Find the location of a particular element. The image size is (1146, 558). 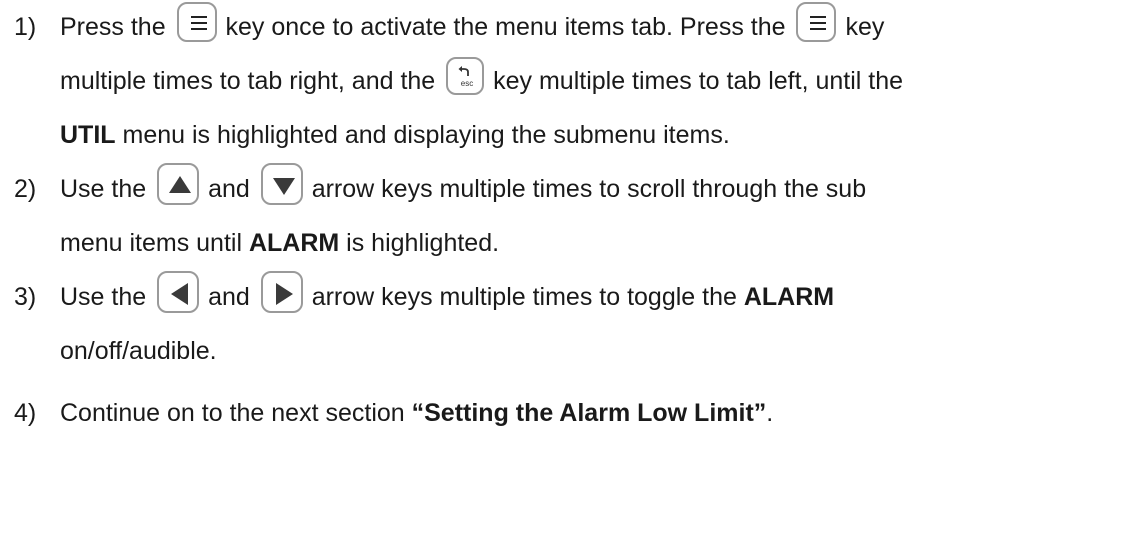

down-arrow-key-icon is located at coordinates (281, 184).